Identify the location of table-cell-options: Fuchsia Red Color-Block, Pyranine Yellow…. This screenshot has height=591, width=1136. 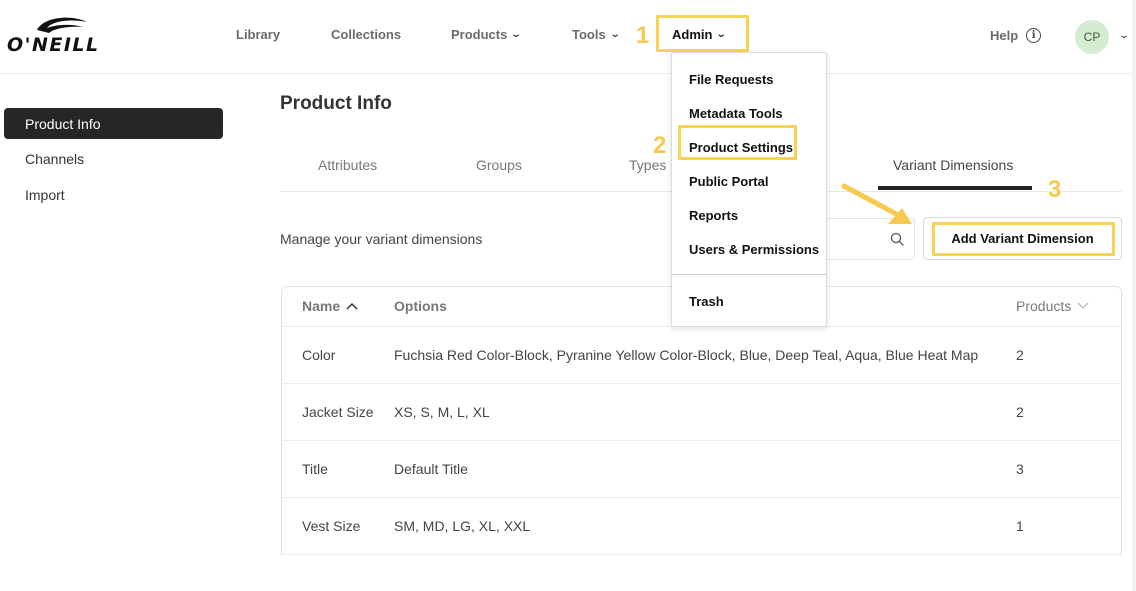
(686, 355).